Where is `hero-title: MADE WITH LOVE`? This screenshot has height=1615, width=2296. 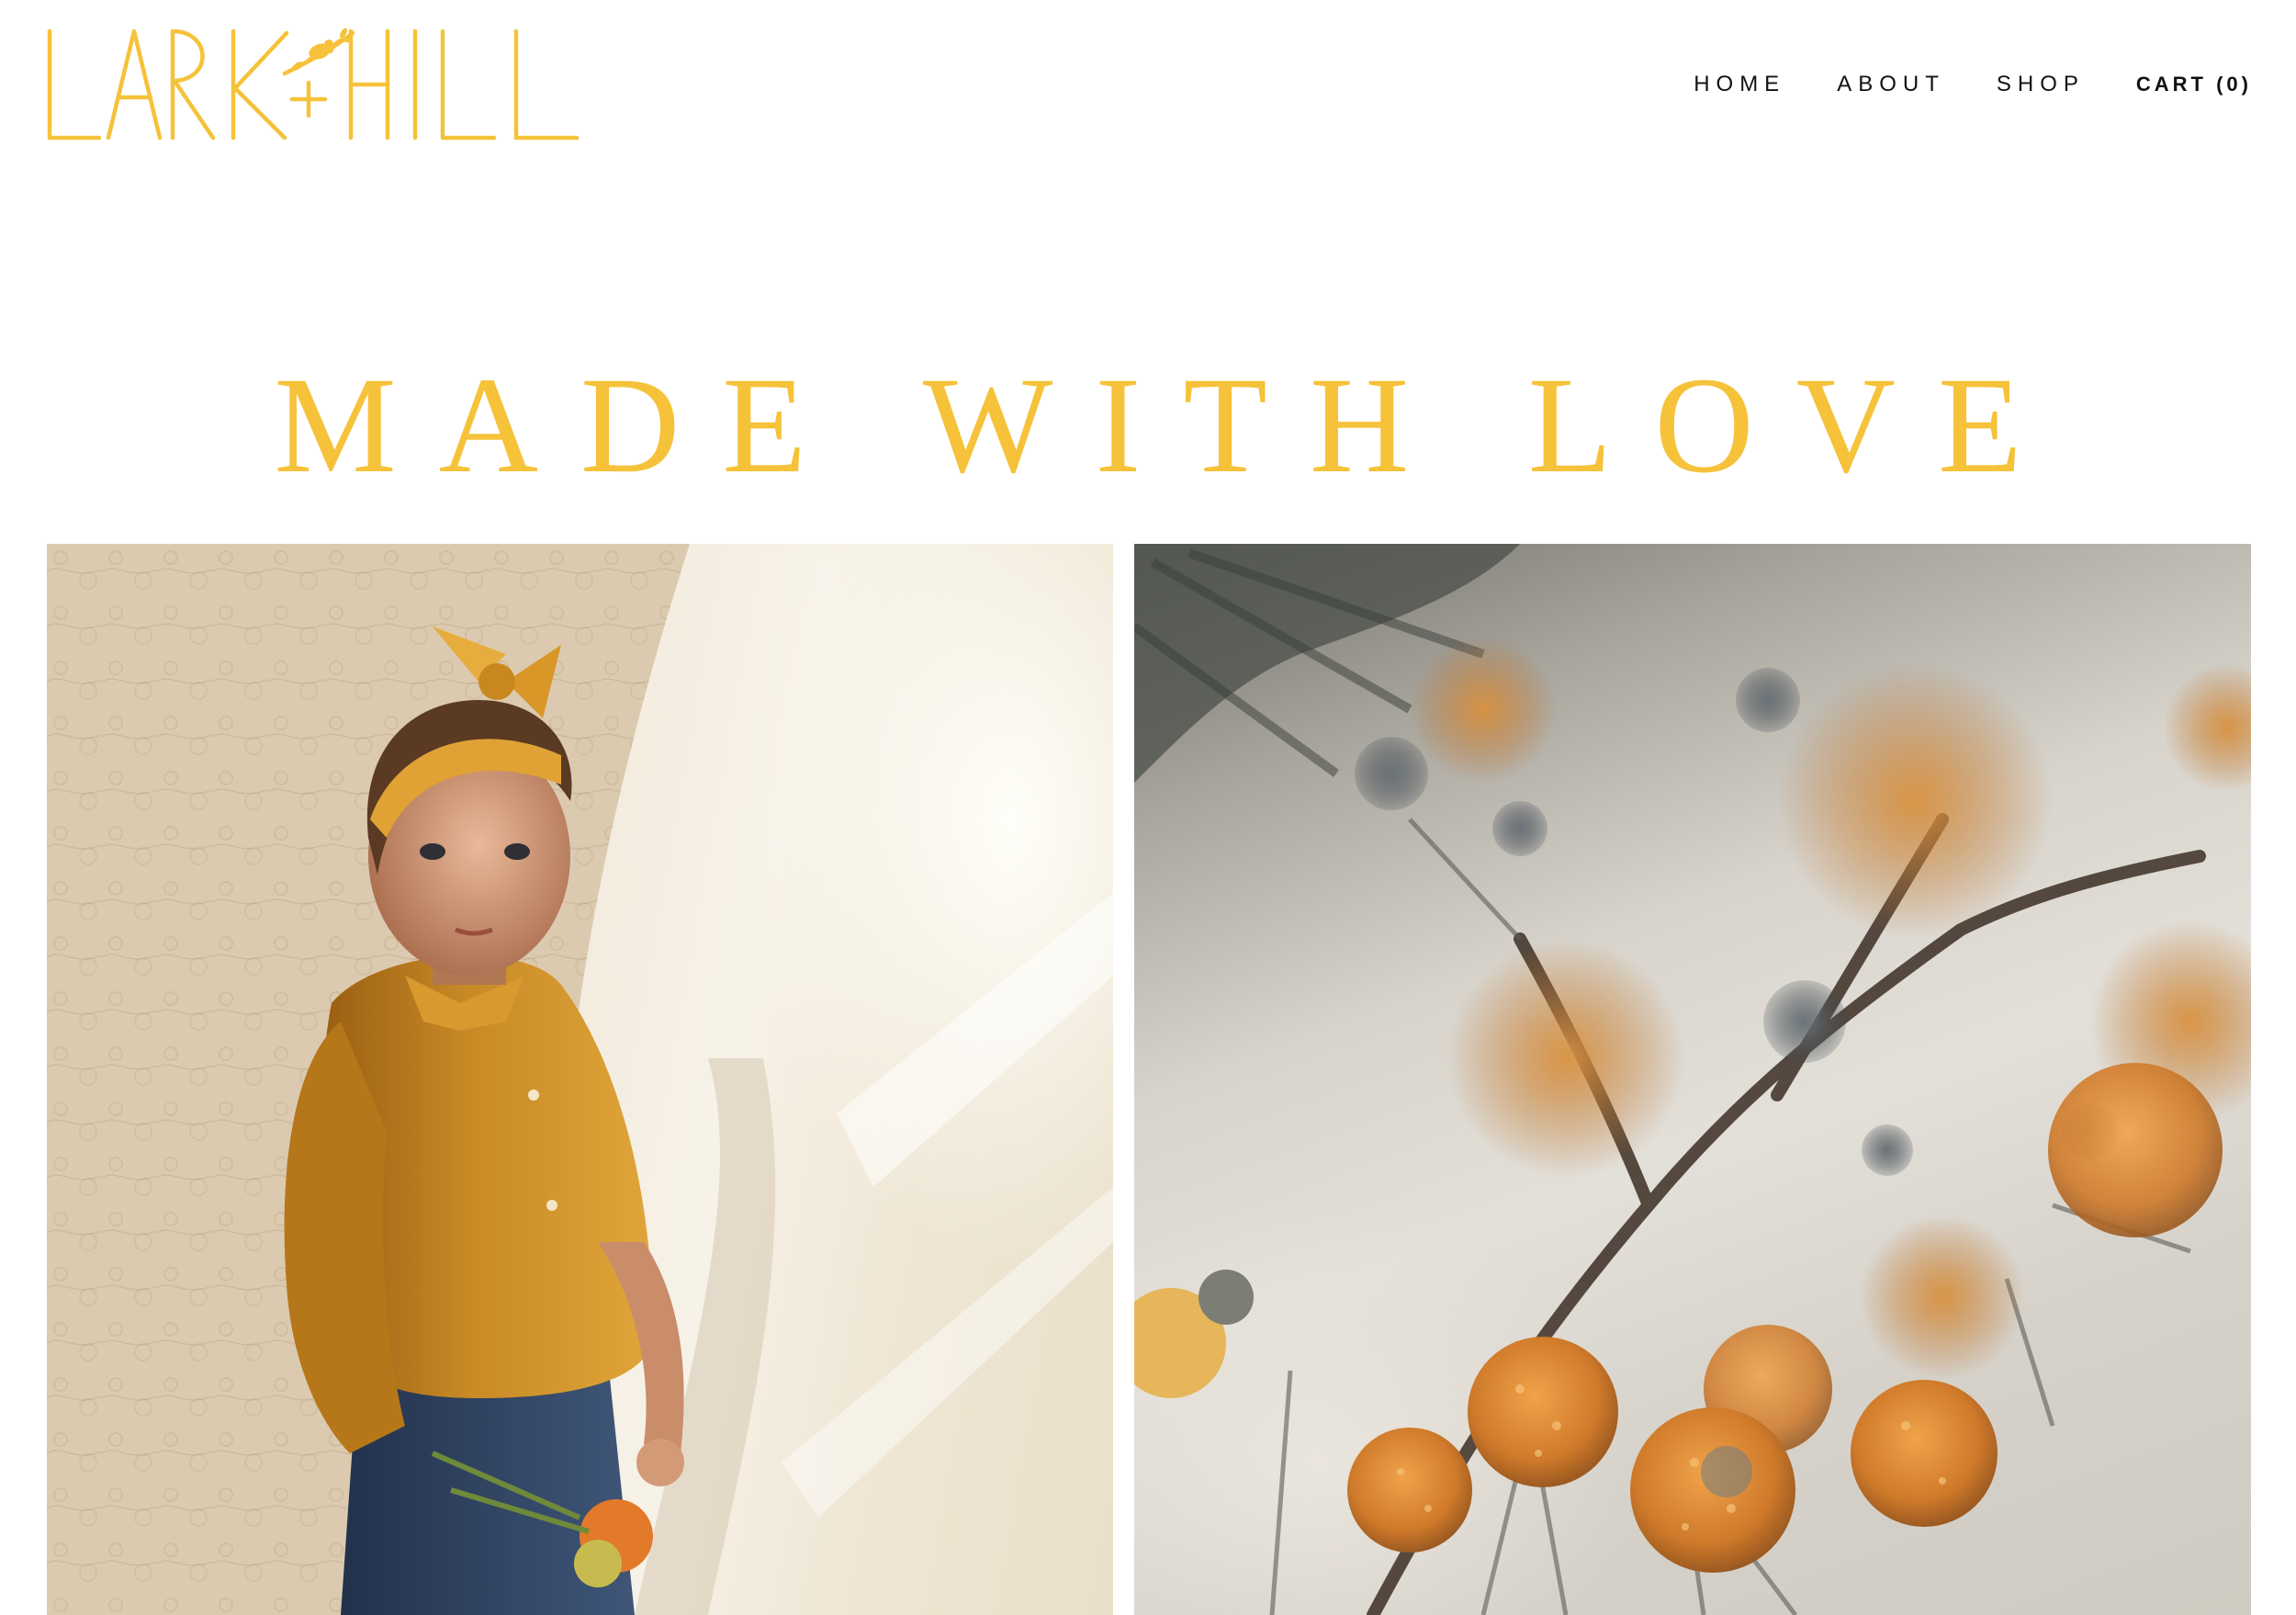
hero-title: MADE WITH LOVE is located at coordinates (1170, 425).